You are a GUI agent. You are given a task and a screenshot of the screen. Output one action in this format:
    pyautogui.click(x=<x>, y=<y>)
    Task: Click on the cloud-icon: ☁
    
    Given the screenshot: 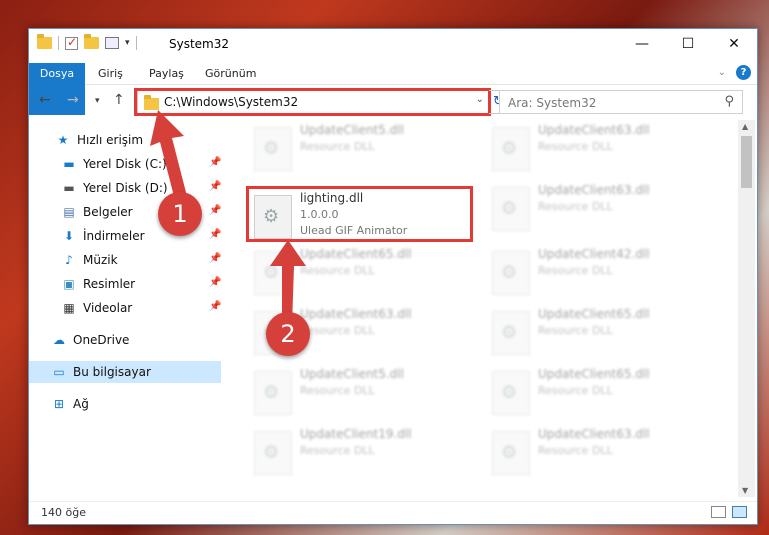 What is the action you would take?
    pyautogui.click(x=59, y=340)
    